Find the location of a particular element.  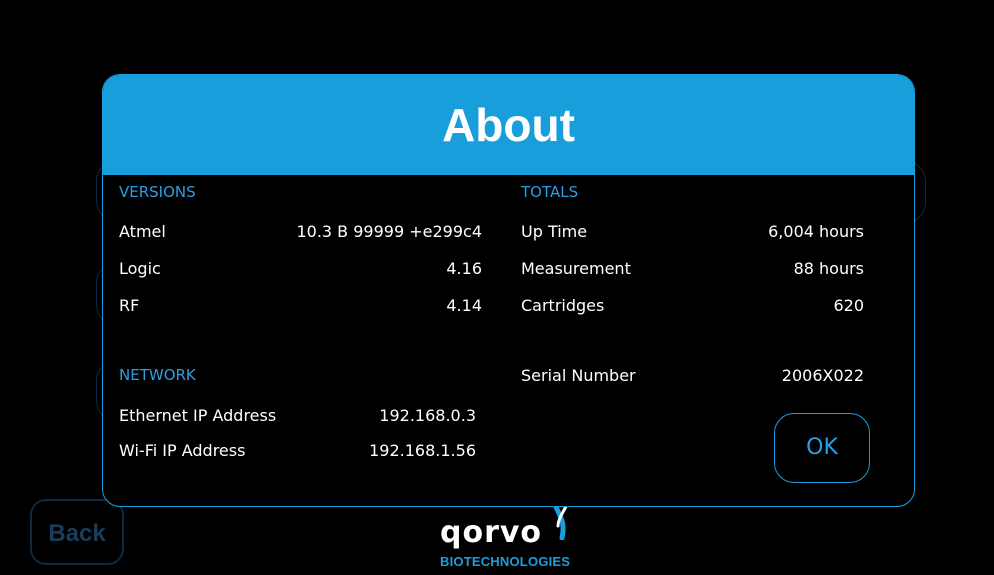

network-label-wifi: Wi-Fi IP Address is located at coordinates (182, 450).